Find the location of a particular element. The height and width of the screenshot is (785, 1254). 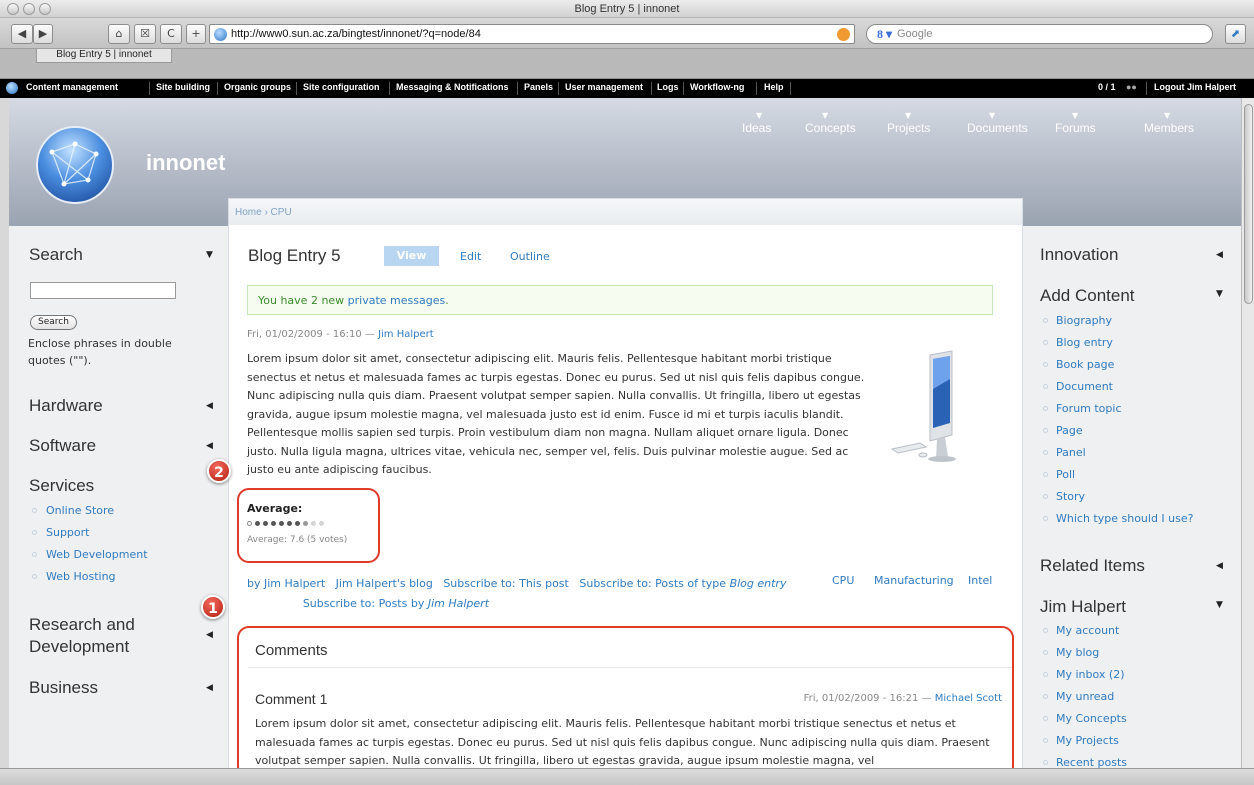

add-page-link: Page is located at coordinates (1069, 430).